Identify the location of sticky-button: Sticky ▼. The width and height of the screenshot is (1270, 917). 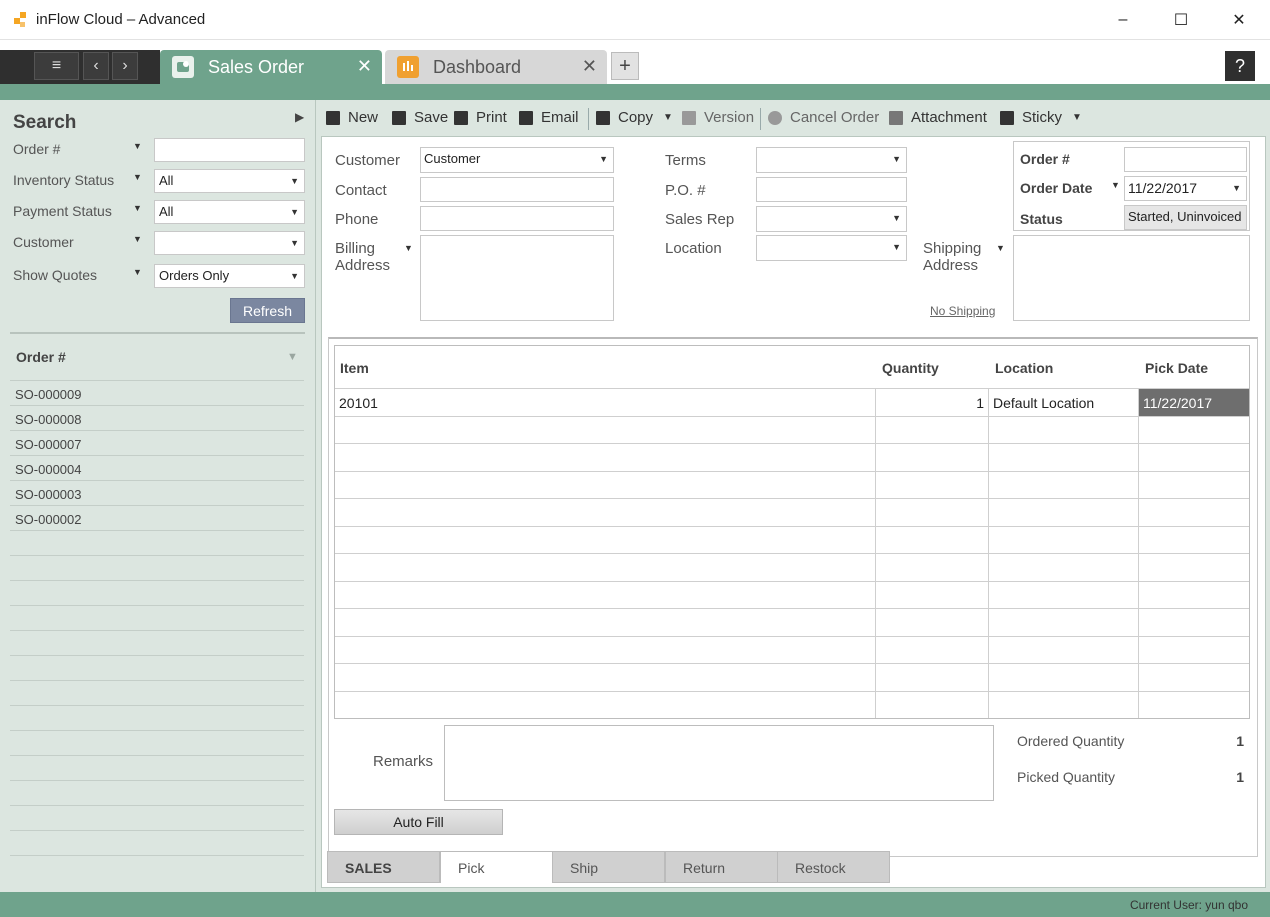
(1041, 117).